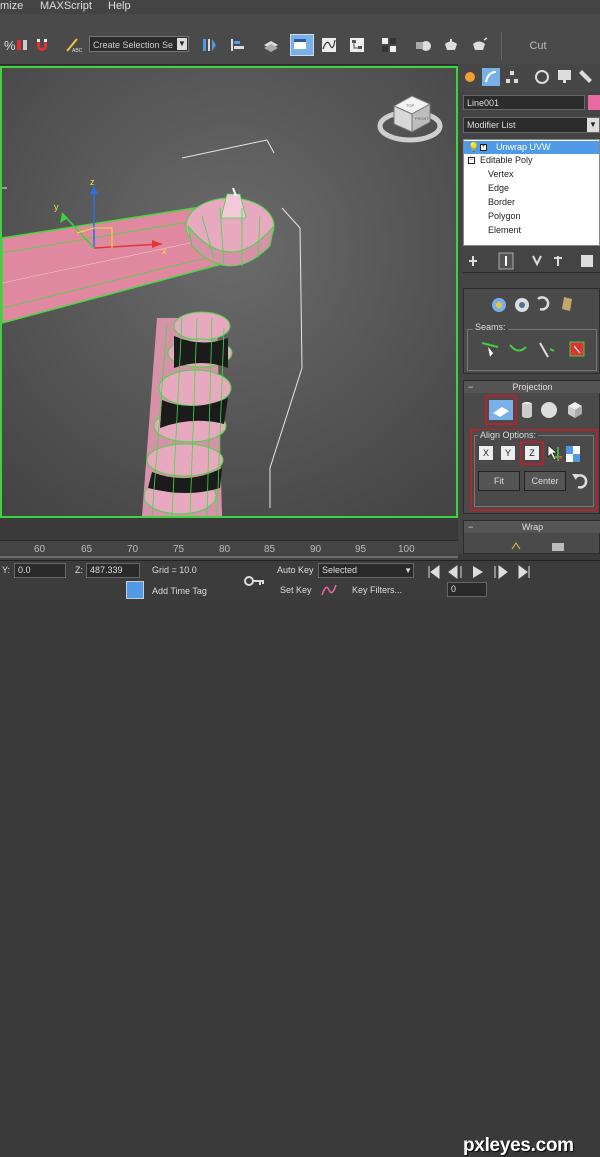 This screenshot has height=1157, width=600. I want to click on time-tag-icon, so click(135, 590).